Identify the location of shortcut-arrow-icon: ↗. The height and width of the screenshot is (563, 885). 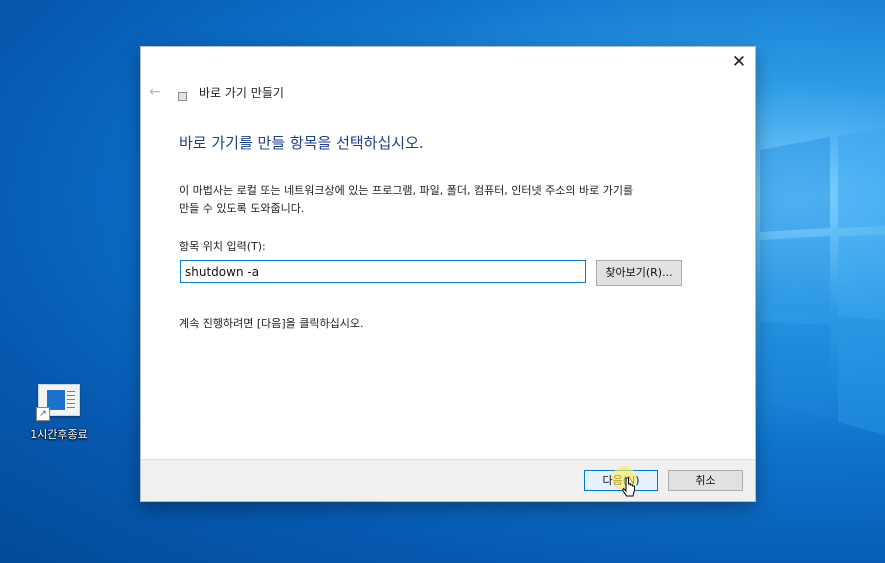
(43, 414).